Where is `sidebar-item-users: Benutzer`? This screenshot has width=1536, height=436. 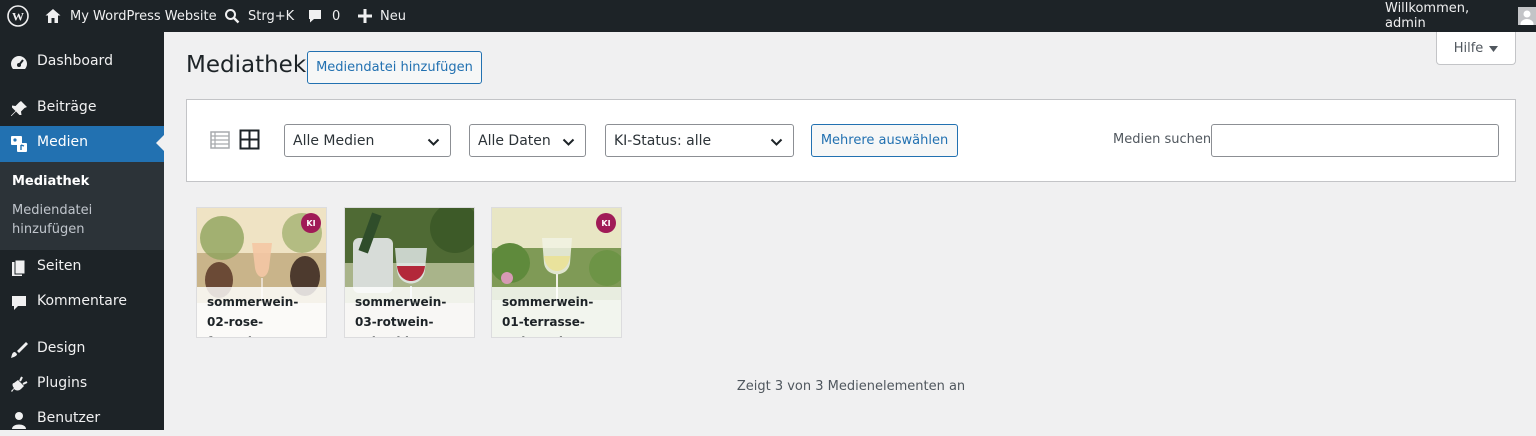
sidebar-item-users: Benutzer is located at coordinates (82, 419).